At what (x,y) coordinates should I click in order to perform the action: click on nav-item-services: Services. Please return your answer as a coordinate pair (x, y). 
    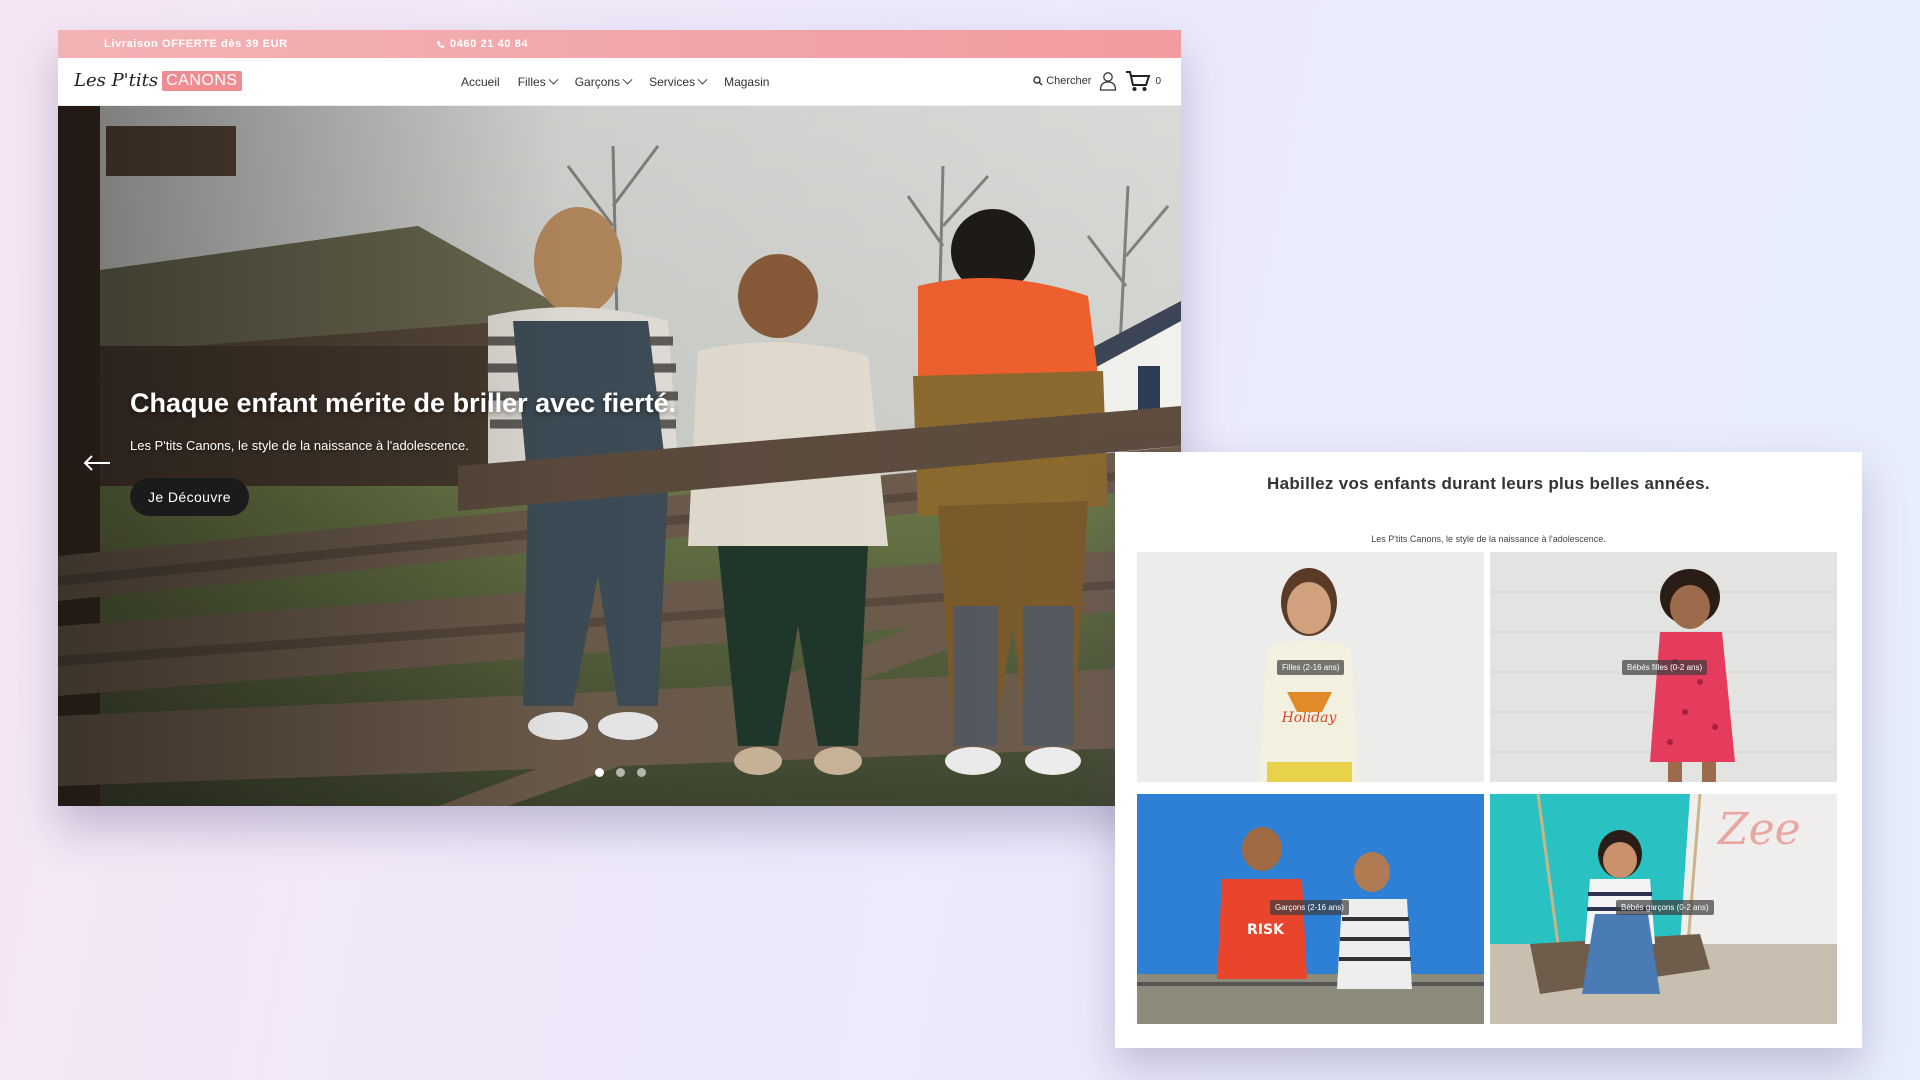
    Looking at the image, I should click on (678, 81).